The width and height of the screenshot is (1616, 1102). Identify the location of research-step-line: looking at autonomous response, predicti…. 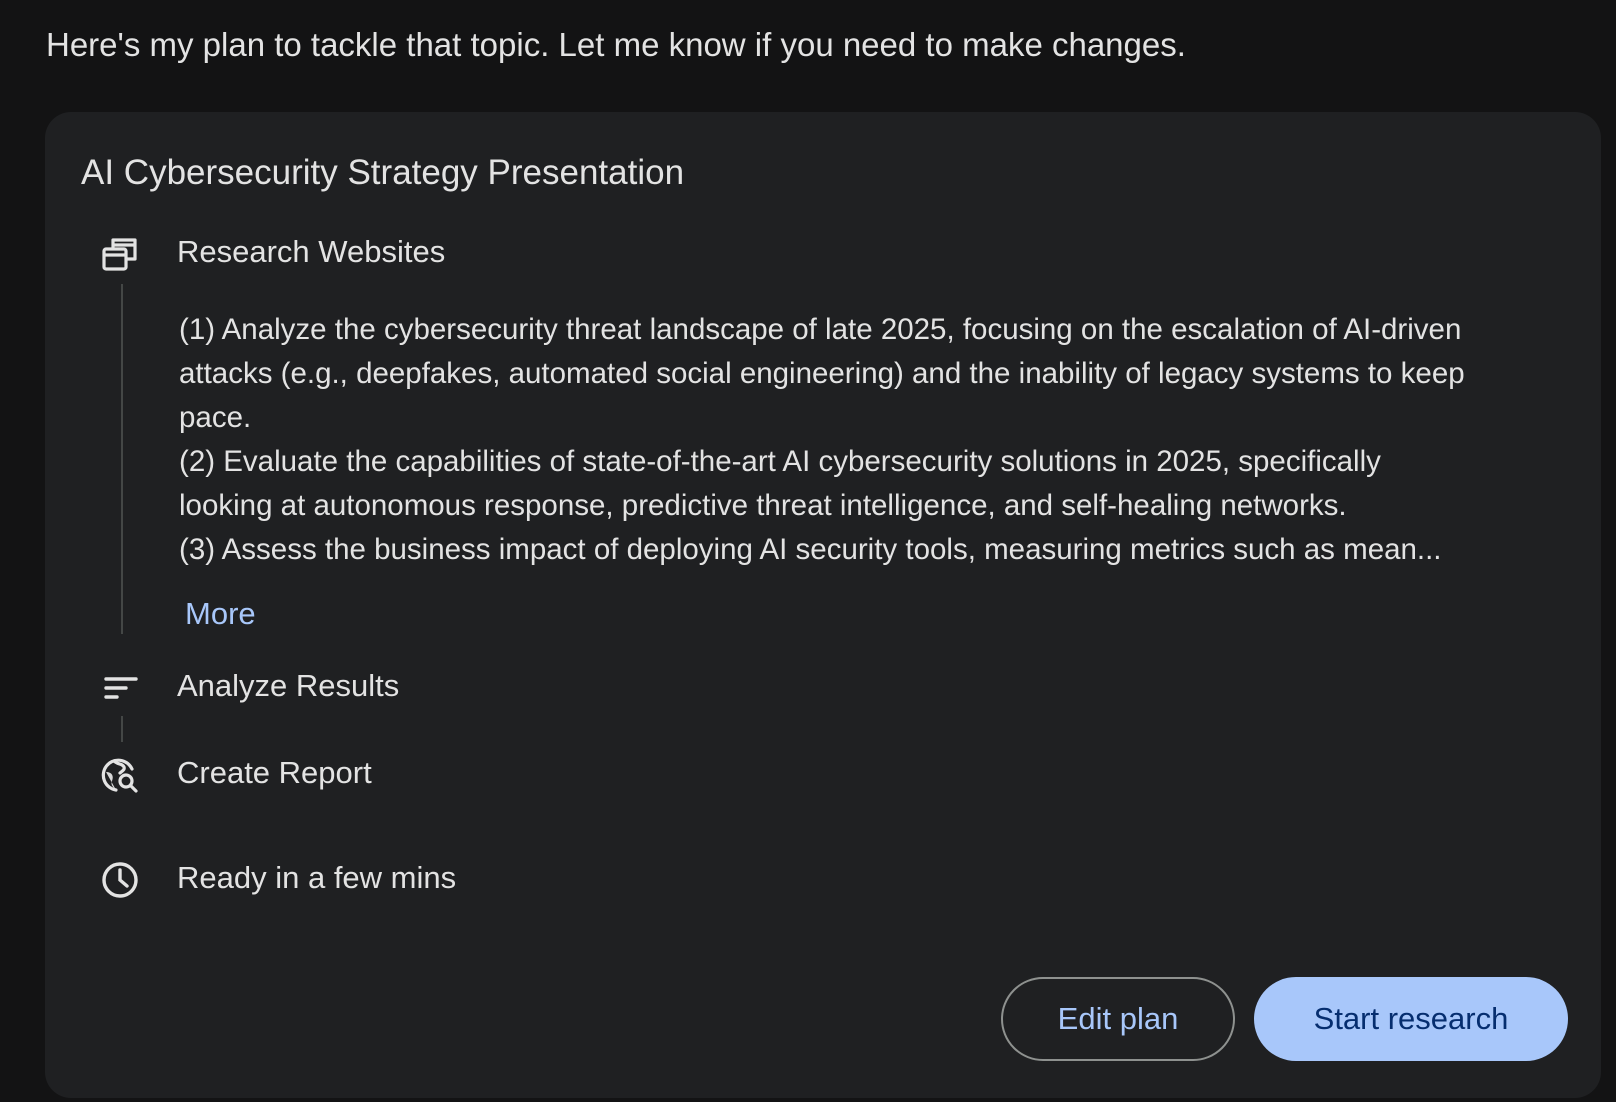
(763, 505).